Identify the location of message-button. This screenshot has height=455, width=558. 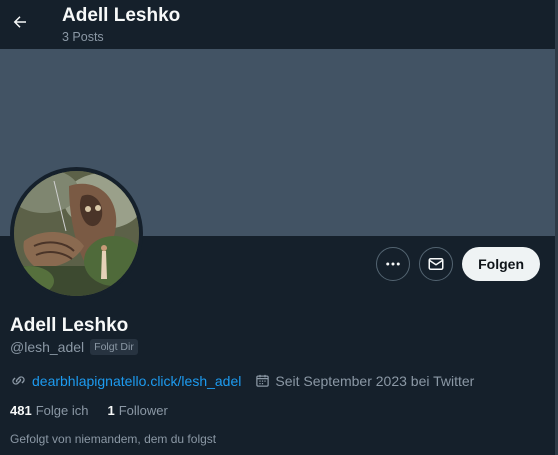
(436, 264).